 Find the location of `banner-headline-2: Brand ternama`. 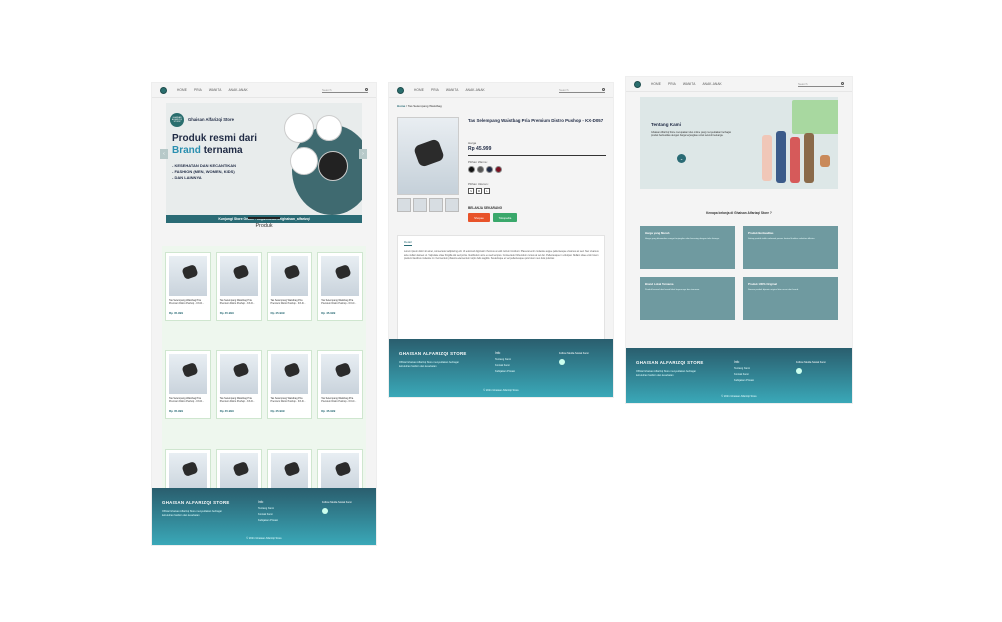

banner-headline-2: Brand ternama is located at coordinates (207, 150).